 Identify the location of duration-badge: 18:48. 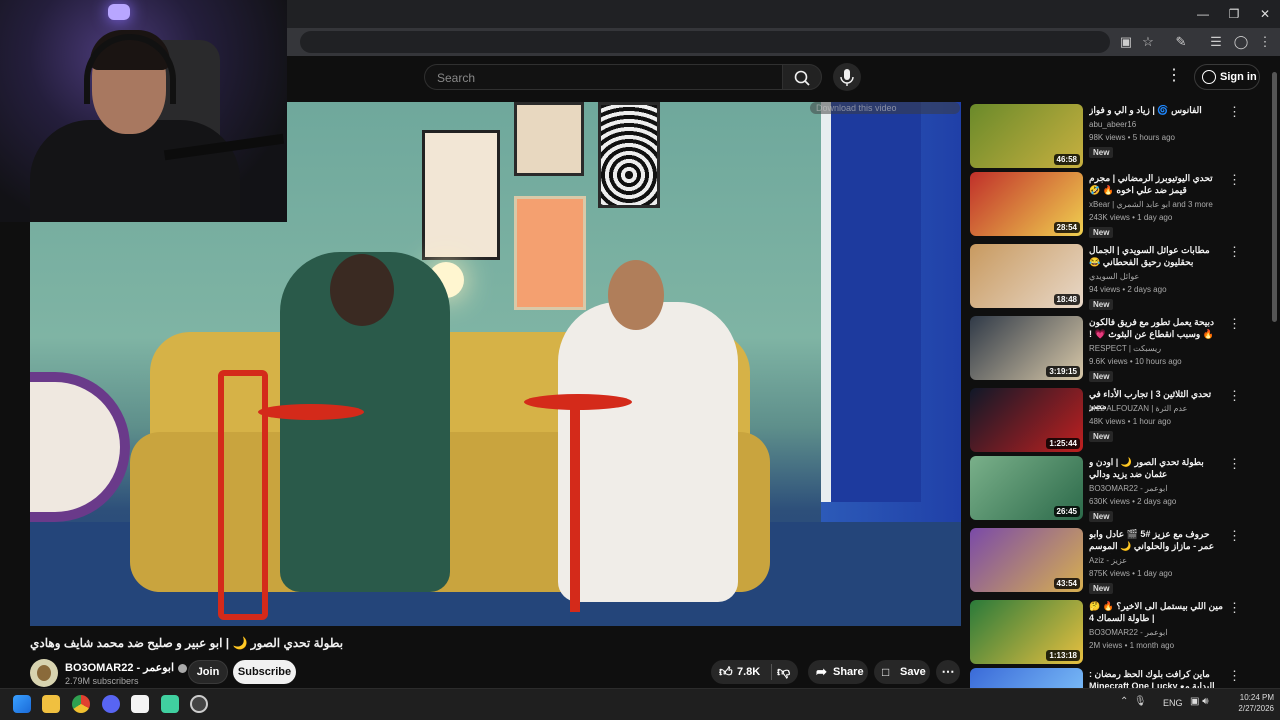
(1066, 299).